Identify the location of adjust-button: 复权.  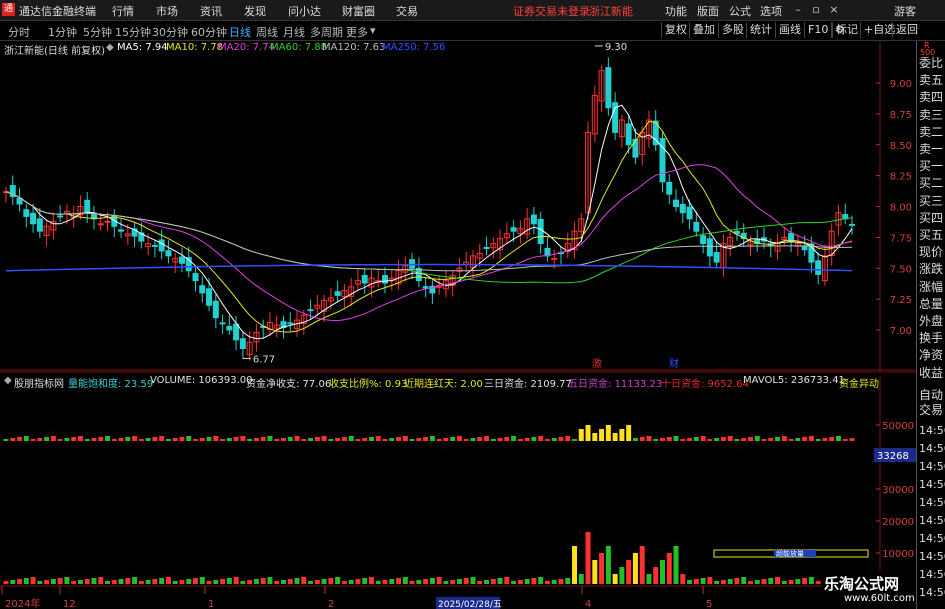
(675, 30).